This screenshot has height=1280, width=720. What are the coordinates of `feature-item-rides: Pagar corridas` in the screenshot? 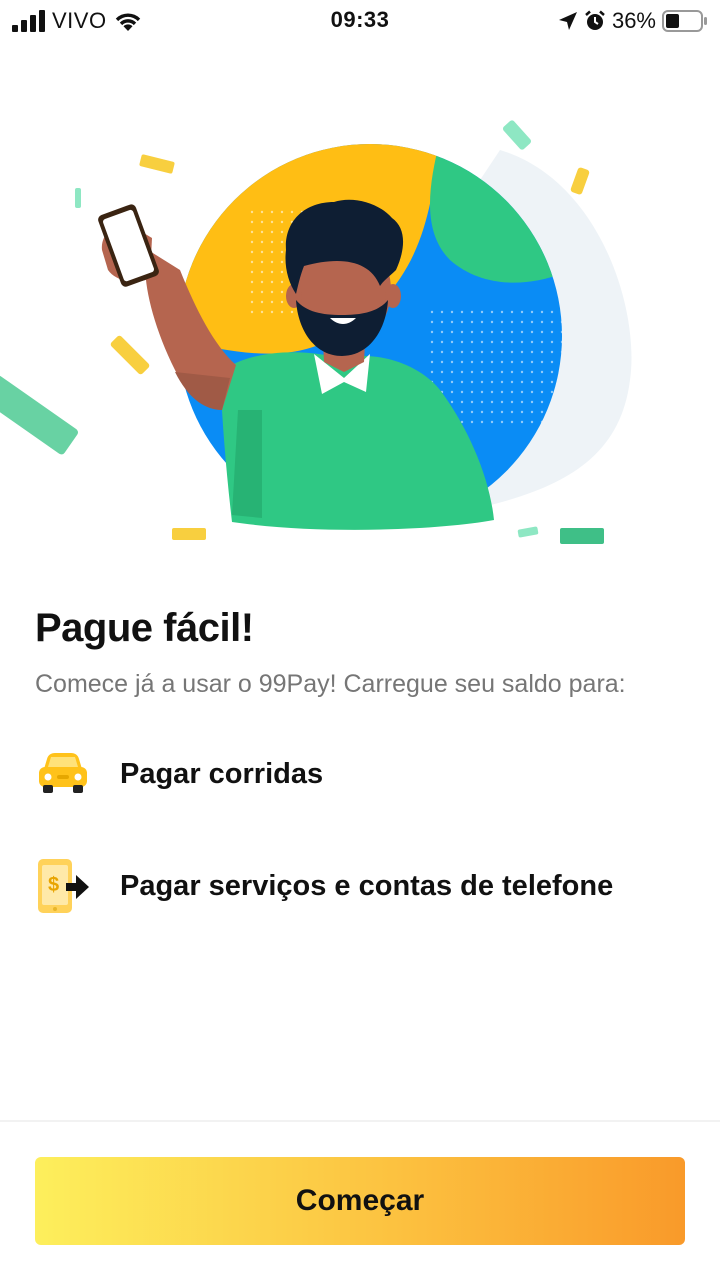 It's located at (179, 774).